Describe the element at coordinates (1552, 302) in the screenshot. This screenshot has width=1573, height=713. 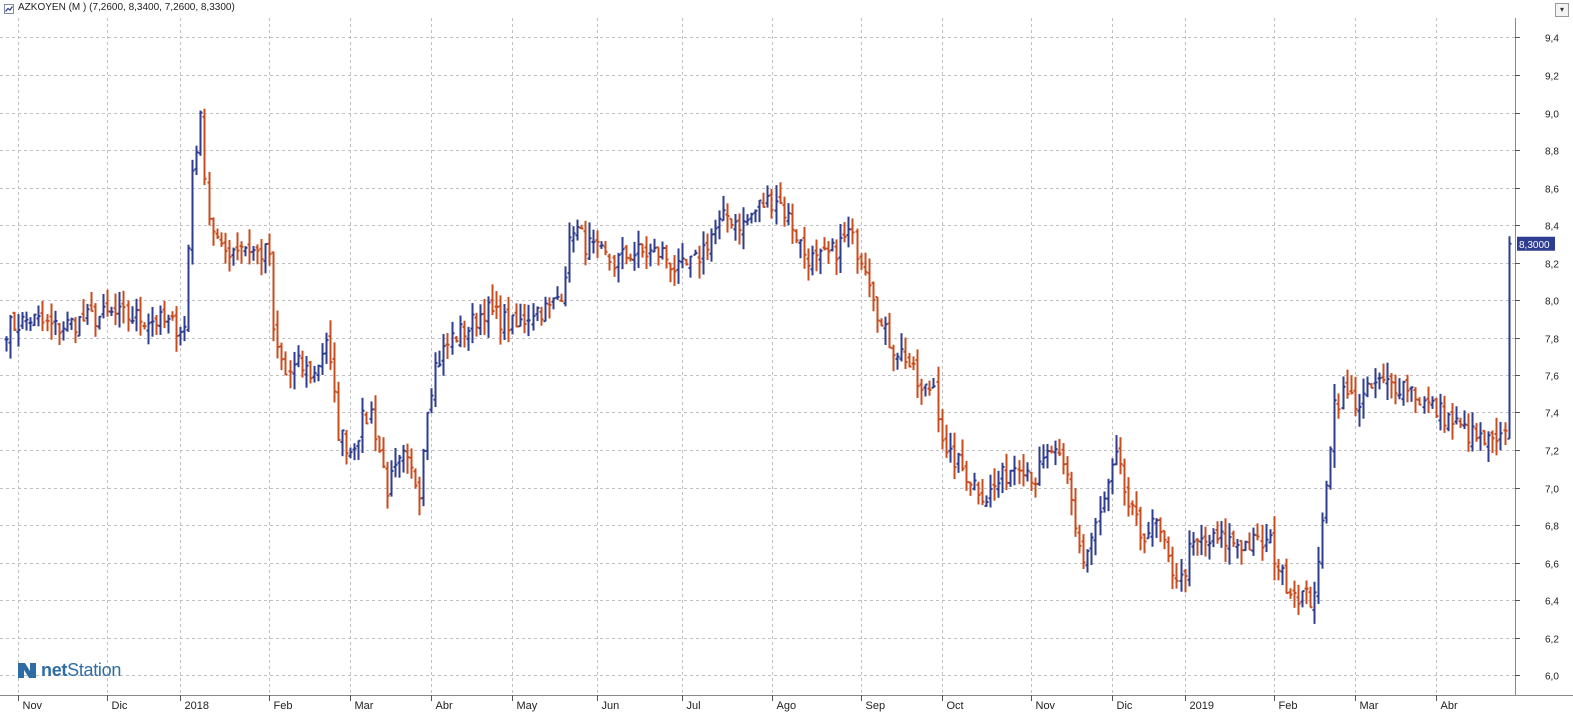
I see `y-tick-label: 8,0` at that location.